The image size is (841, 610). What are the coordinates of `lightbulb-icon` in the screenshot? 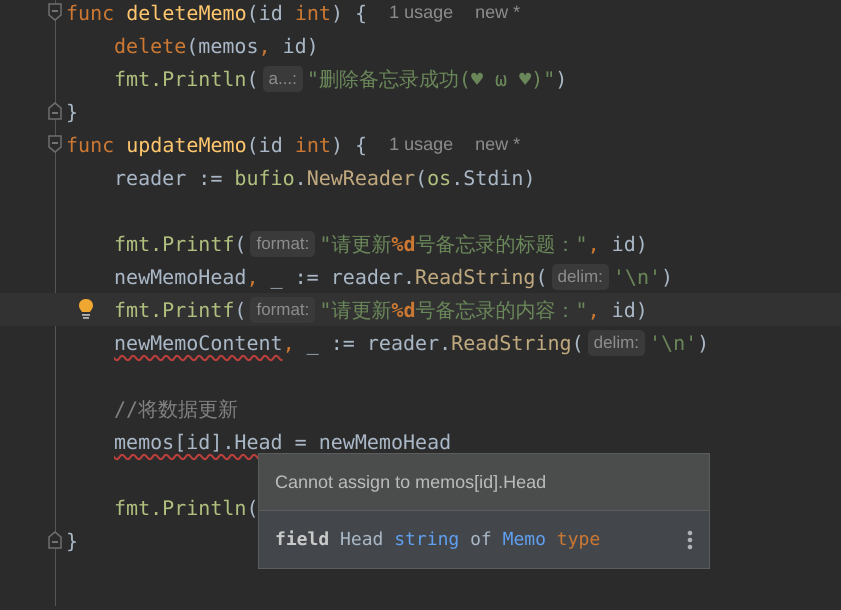 It's located at (86, 309).